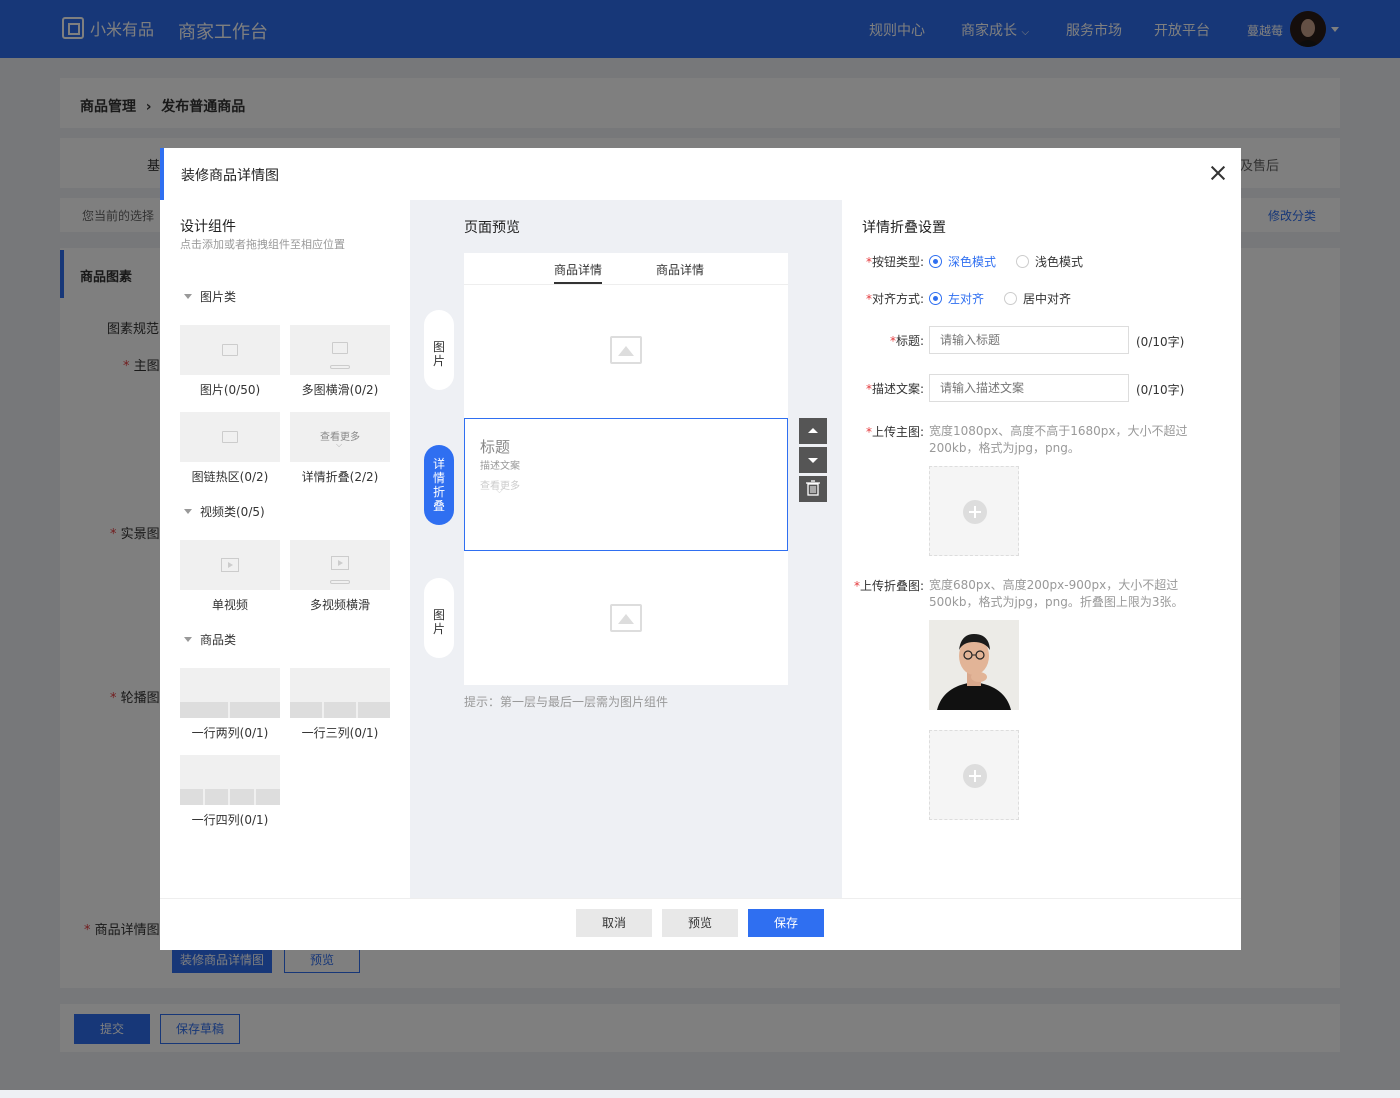 This screenshot has width=1400, height=1098. What do you see at coordinates (340, 437) in the screenshot?
I see `component-detail-fold: 查看更多 ⌵` at bounding box center [340, 437].